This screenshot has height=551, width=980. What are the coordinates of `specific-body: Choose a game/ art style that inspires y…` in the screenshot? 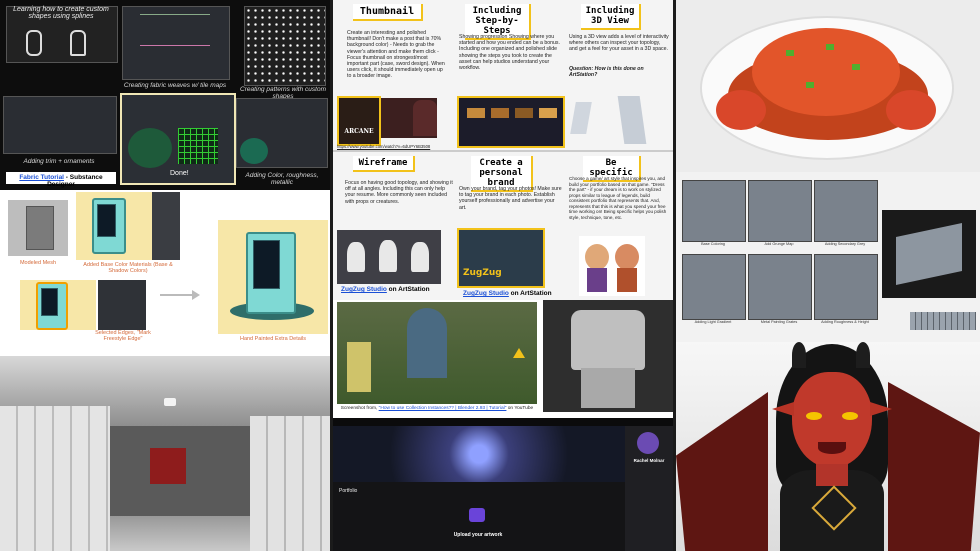 It's located at (618, 198).